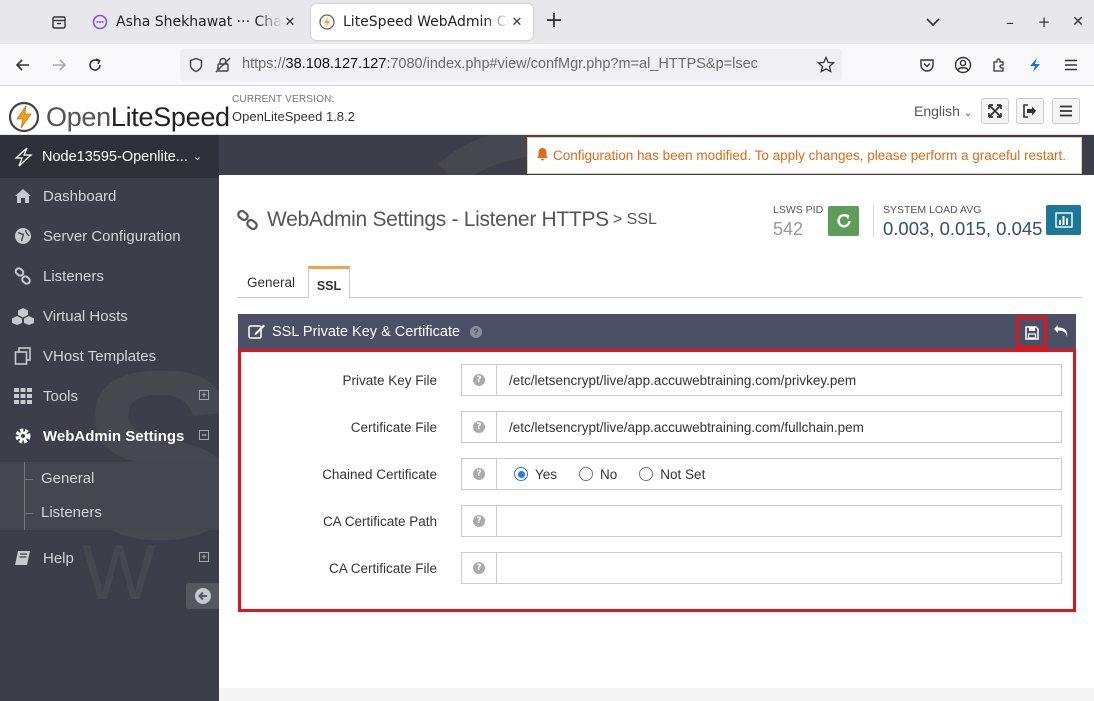 This screenshot has height=701, width=1094. Describe the element at coordinates (1010, 22) in the screenshot. I see `minimize-window-icon: –` at that location.